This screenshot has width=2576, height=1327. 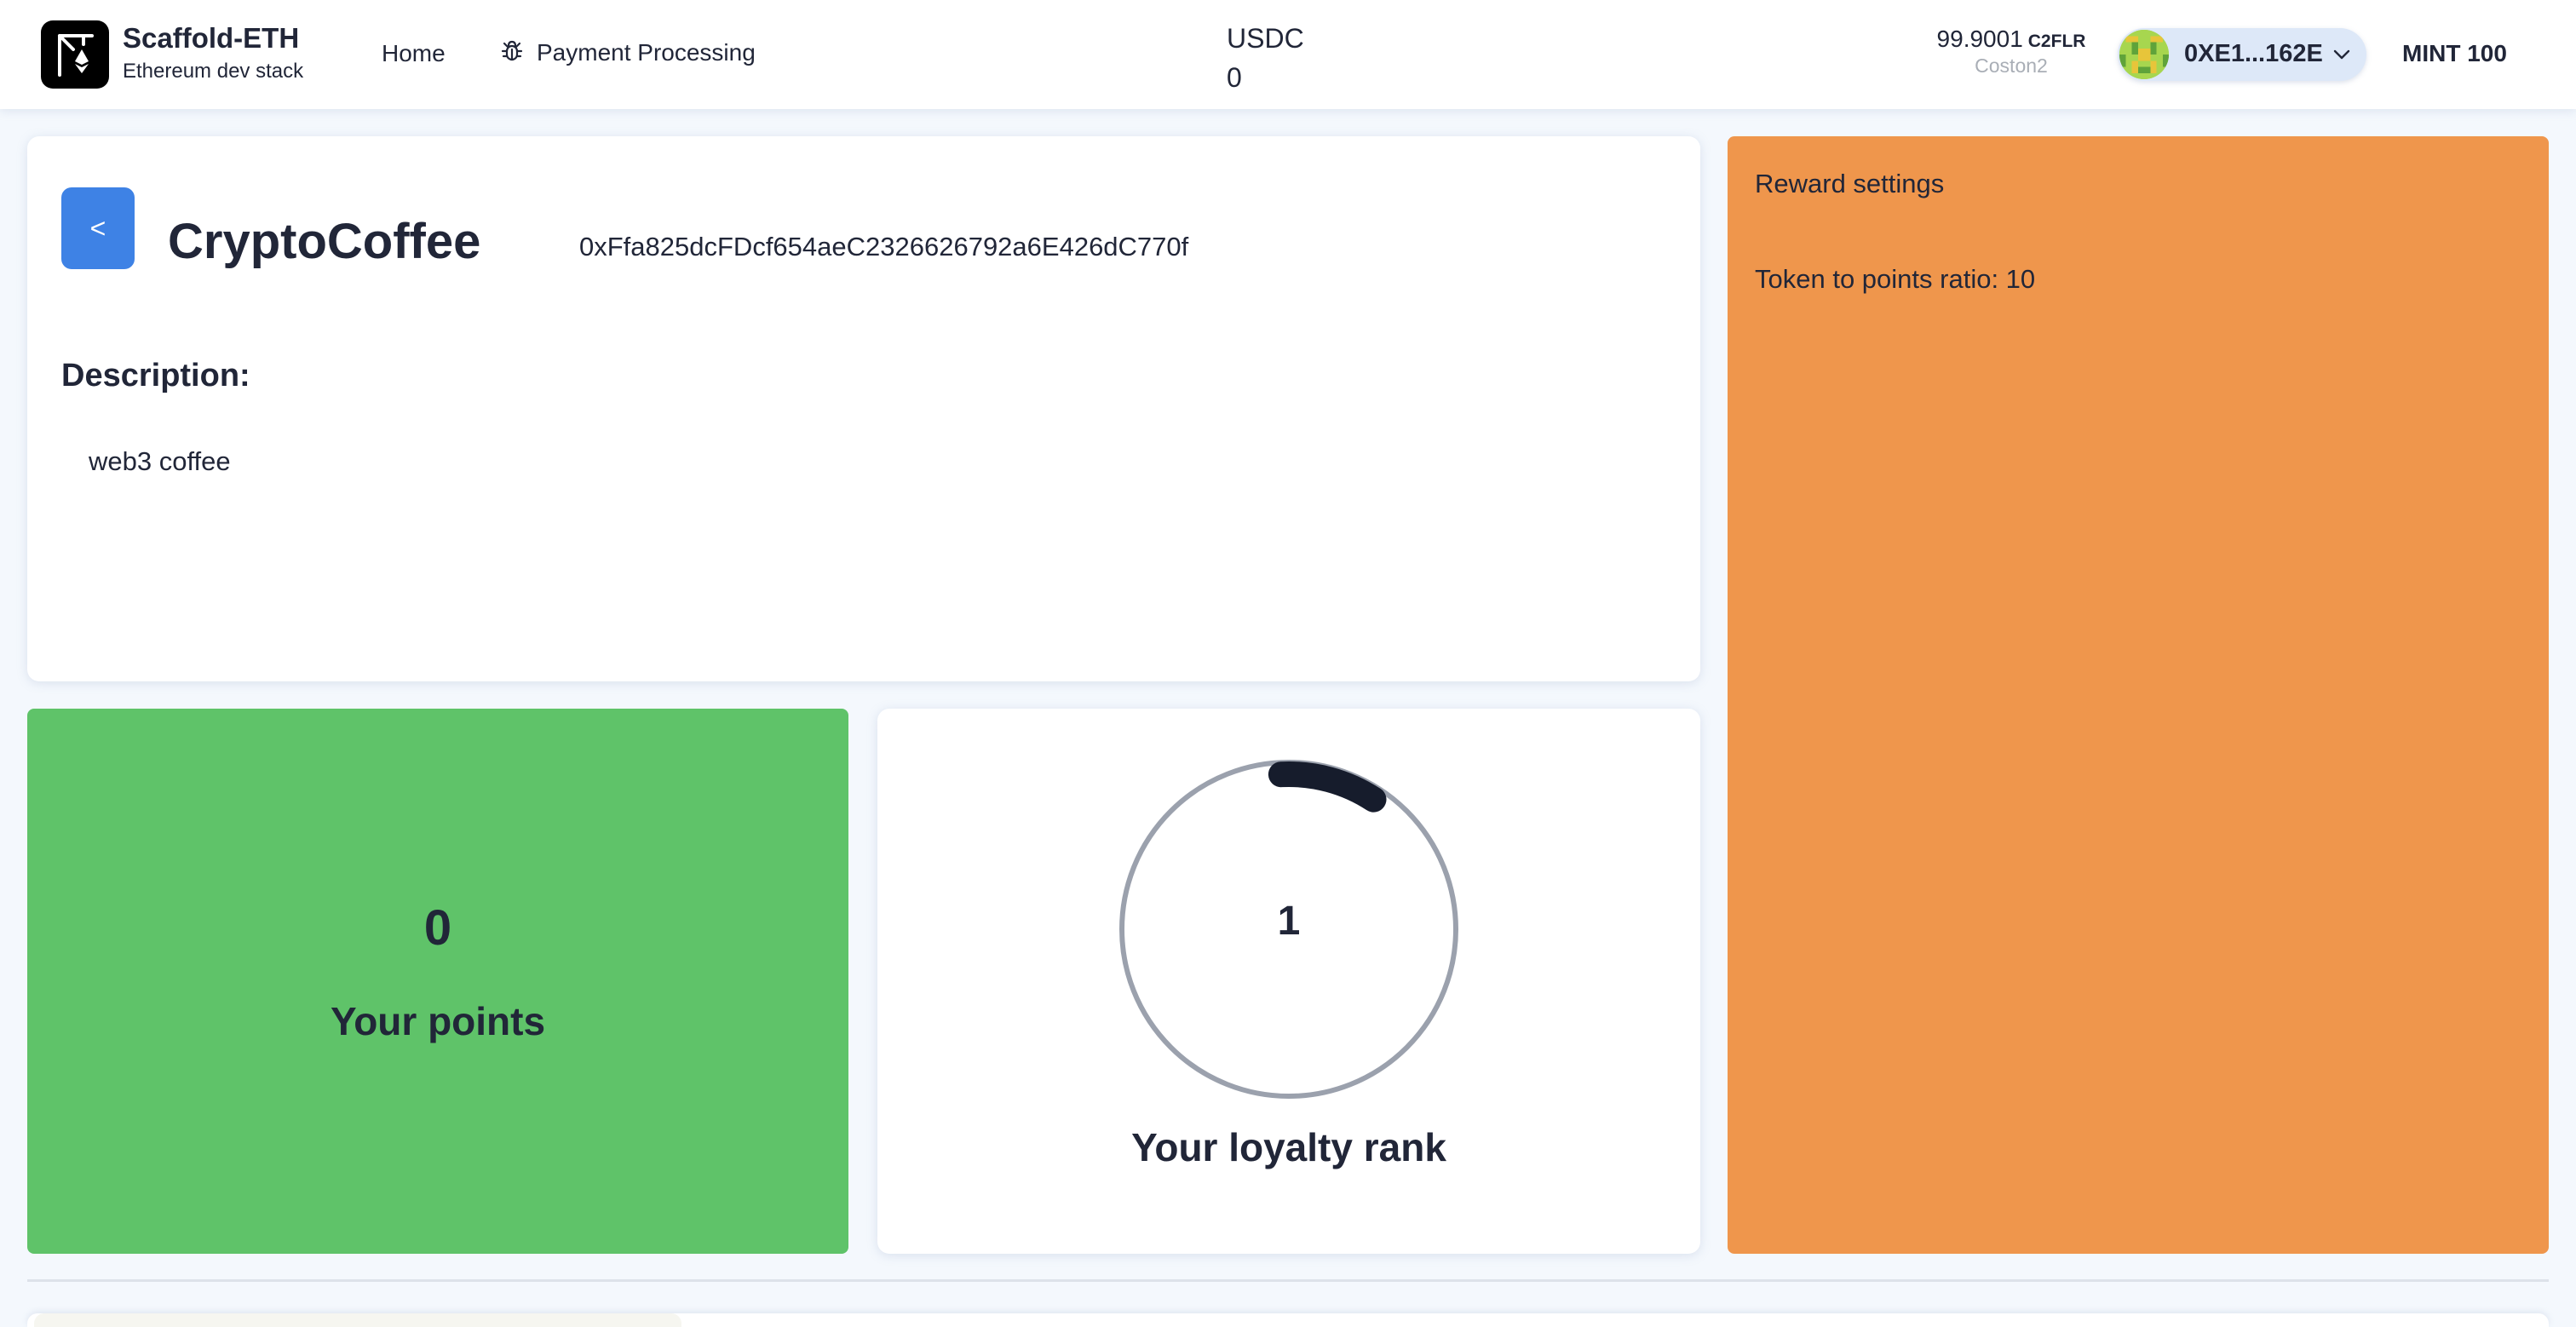 I want to click on points-card: 0 Your points, so click(x=437, y=981).